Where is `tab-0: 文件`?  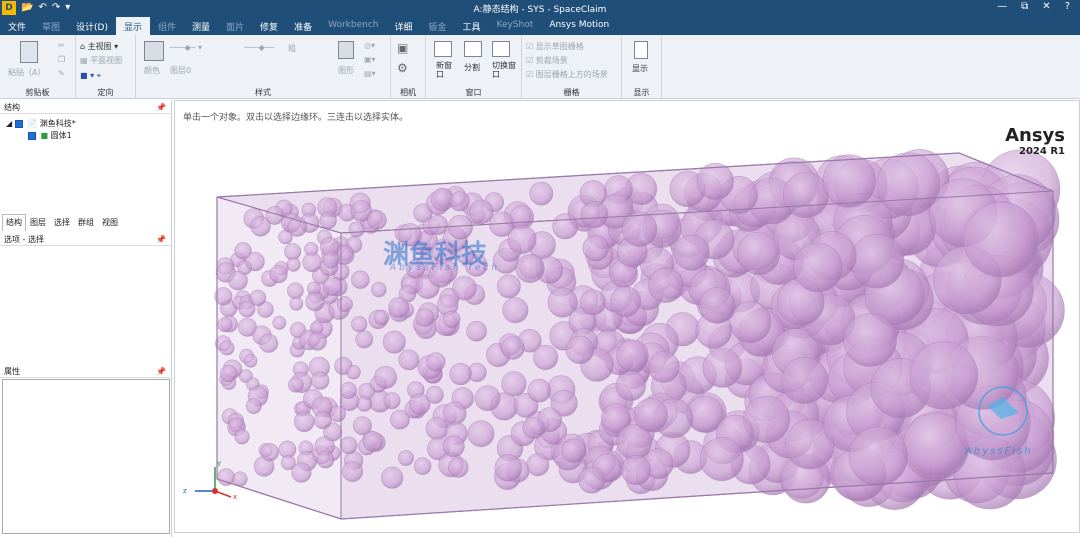
tab-0: 文件 is located at coordinates (17, 26).